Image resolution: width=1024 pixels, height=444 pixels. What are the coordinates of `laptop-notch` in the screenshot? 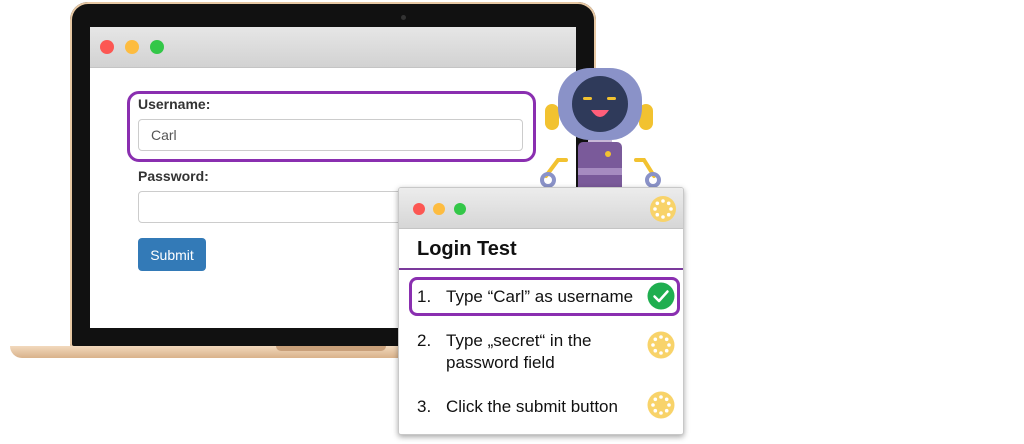 It's located at (331, 348).